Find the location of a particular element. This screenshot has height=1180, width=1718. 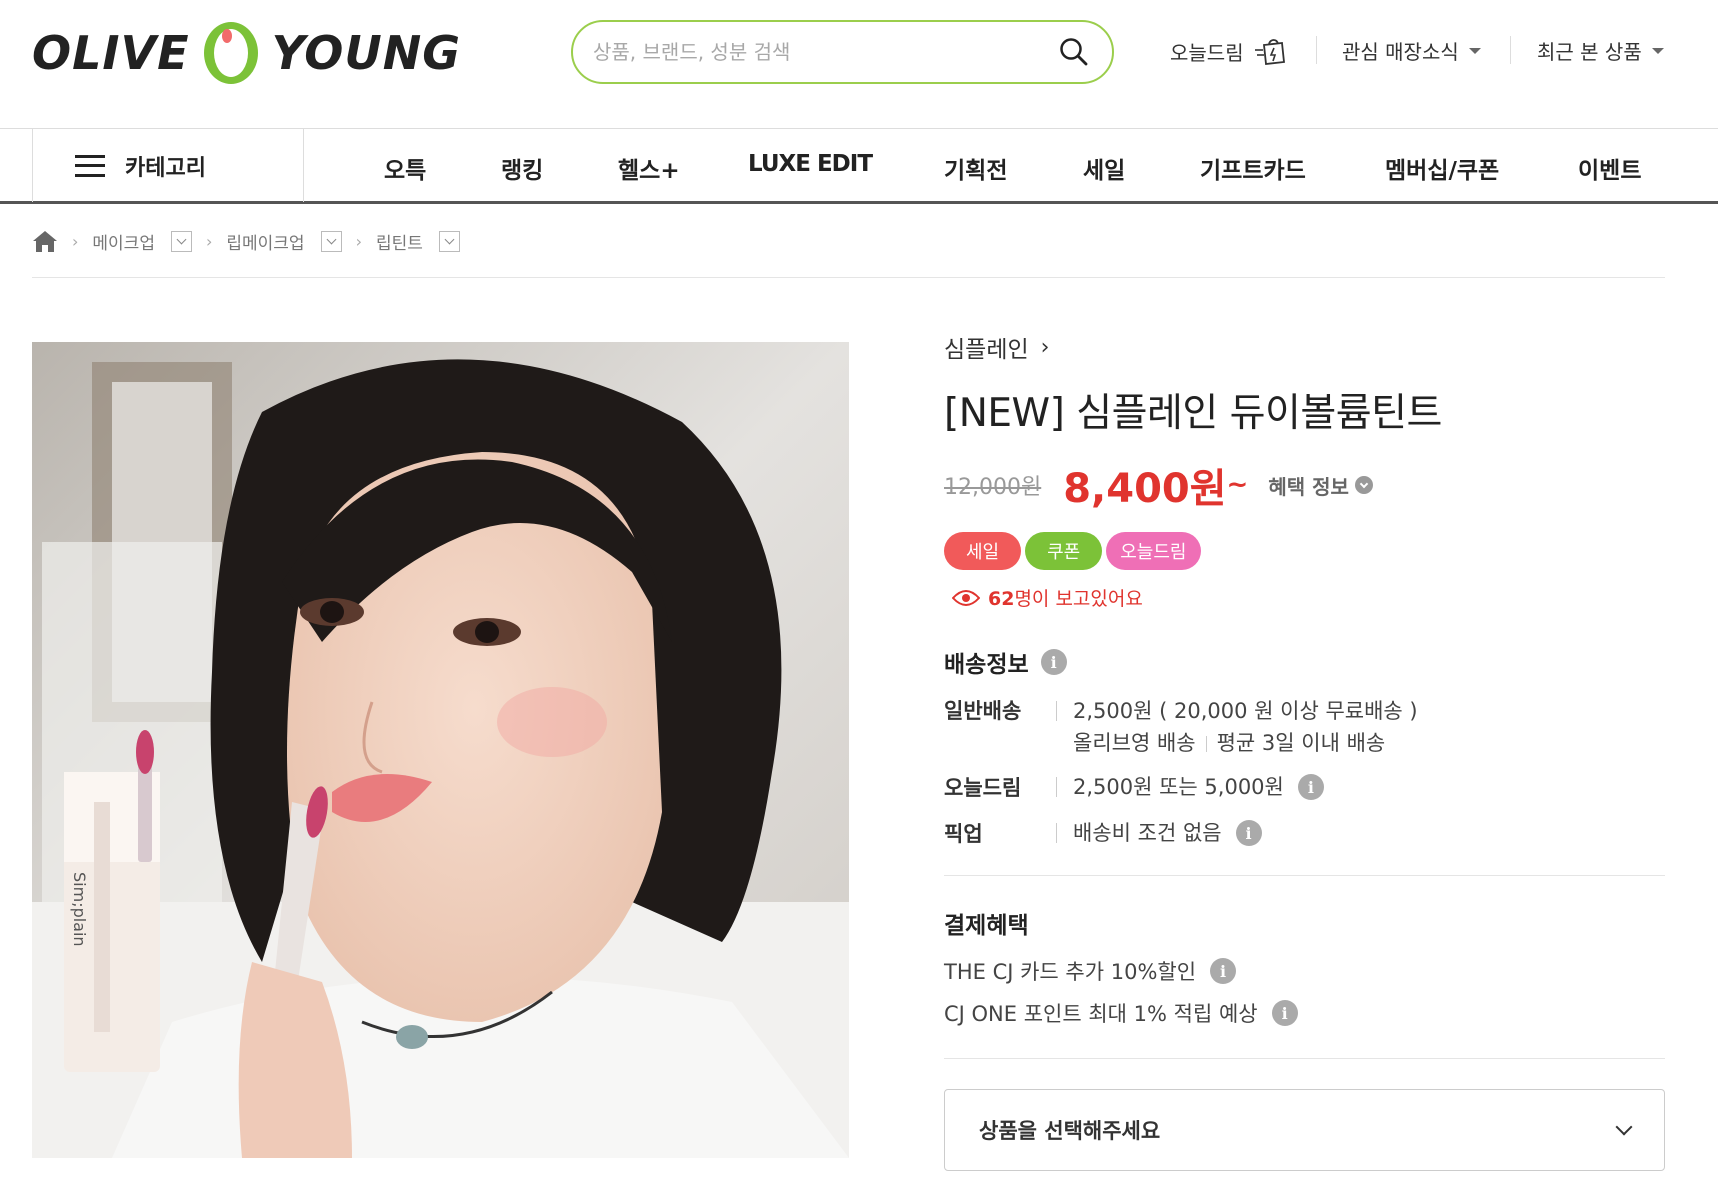

price-tilde: ~ is located at coordinates (1237, 485).